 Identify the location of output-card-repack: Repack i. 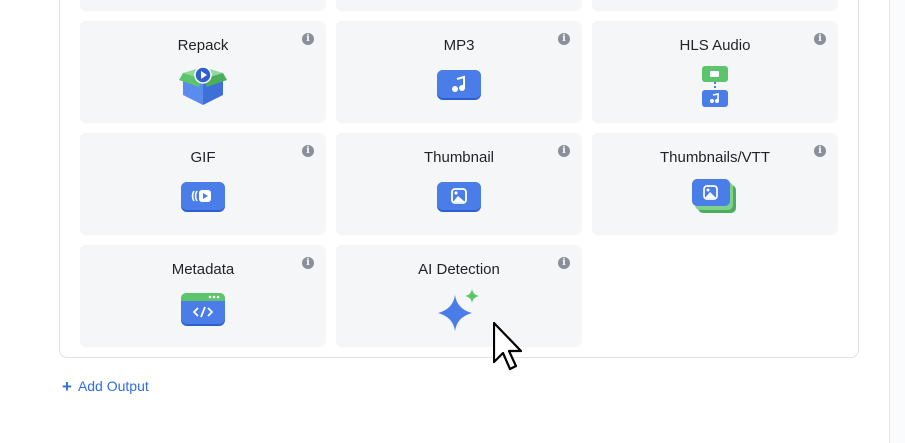
(203, 72).